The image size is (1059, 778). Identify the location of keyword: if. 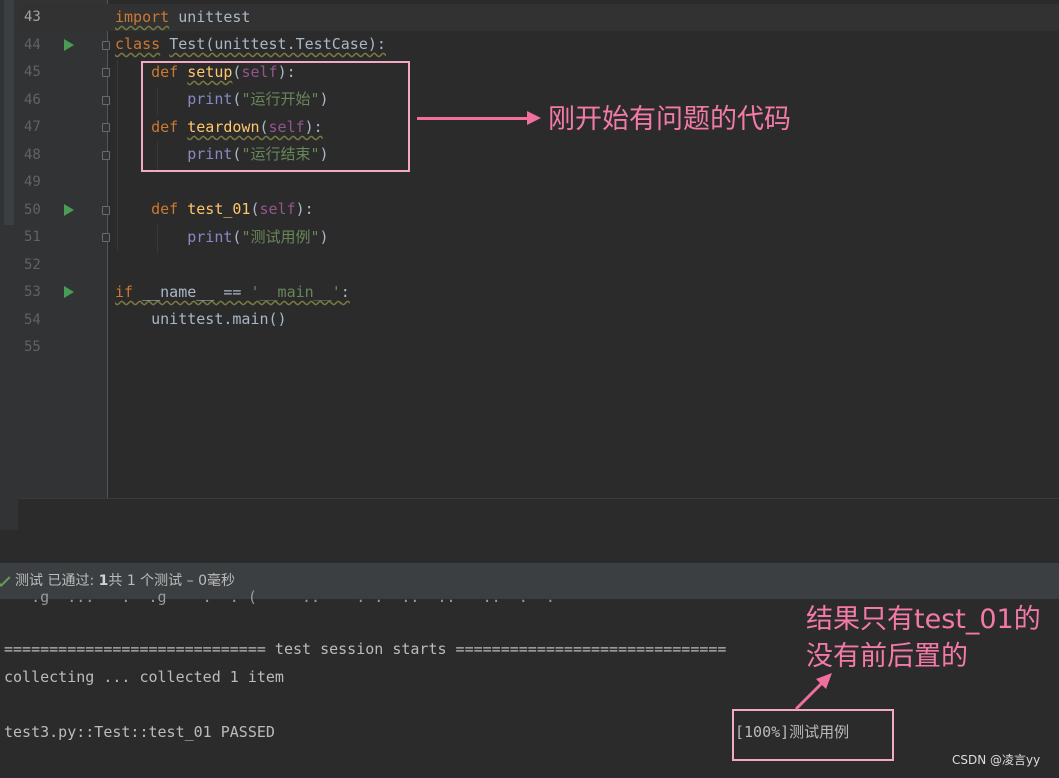
(124, 292).